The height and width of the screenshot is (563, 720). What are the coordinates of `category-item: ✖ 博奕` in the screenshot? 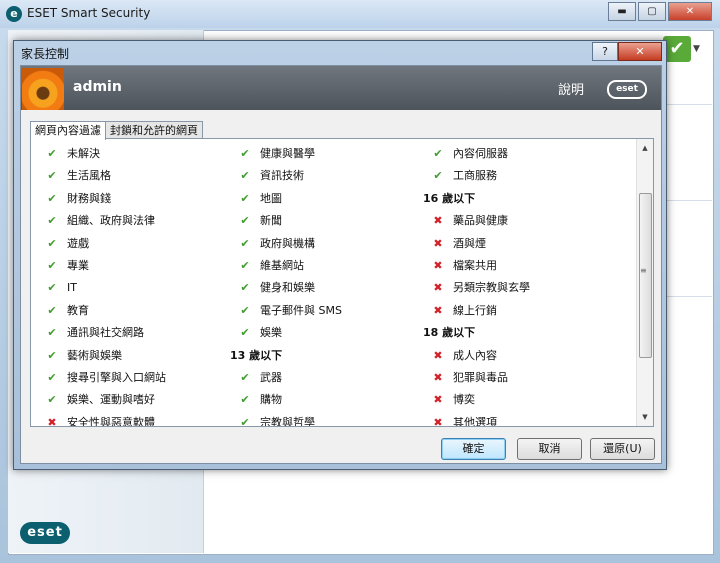 It's located at (475, 402).